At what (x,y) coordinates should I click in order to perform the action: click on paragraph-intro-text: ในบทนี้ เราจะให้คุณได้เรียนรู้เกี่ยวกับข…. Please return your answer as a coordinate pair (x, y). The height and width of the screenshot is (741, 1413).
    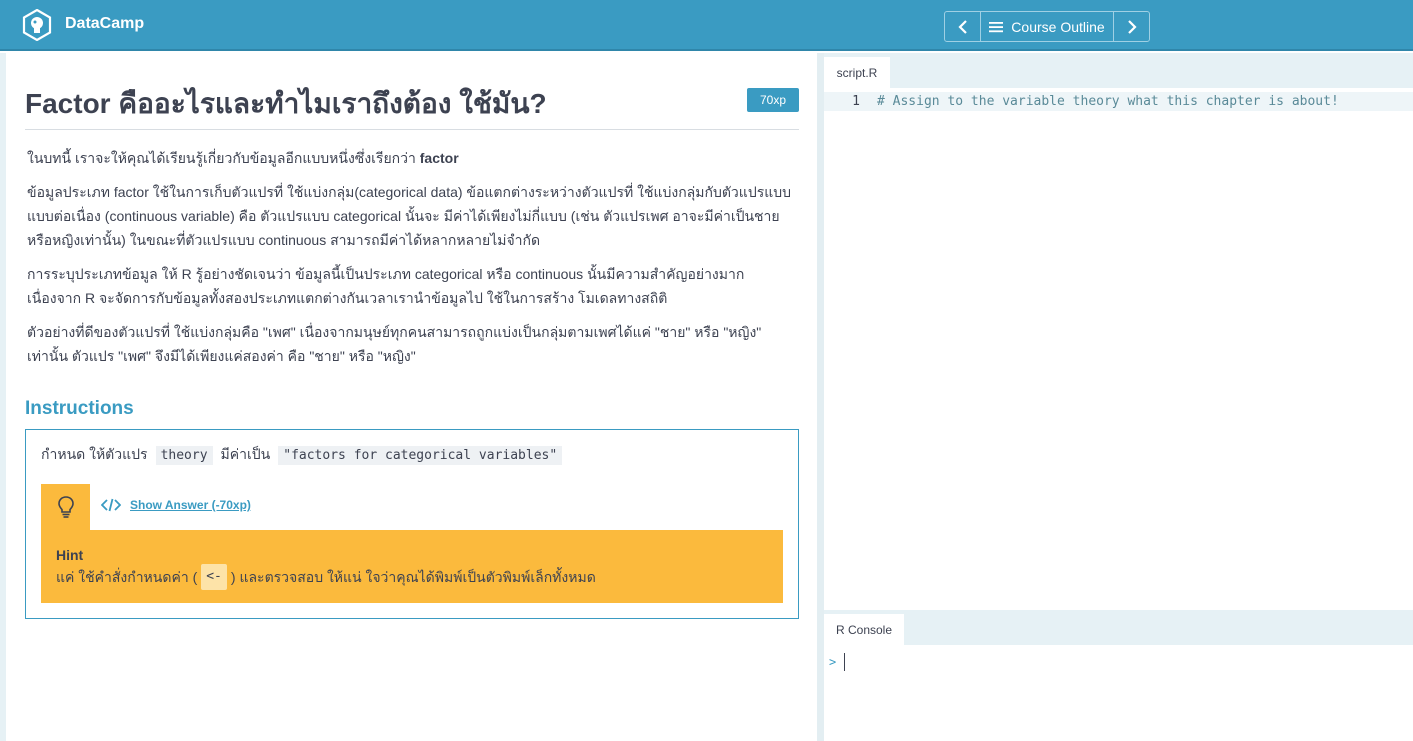
    Looking at the image, I should click on (223, 158).